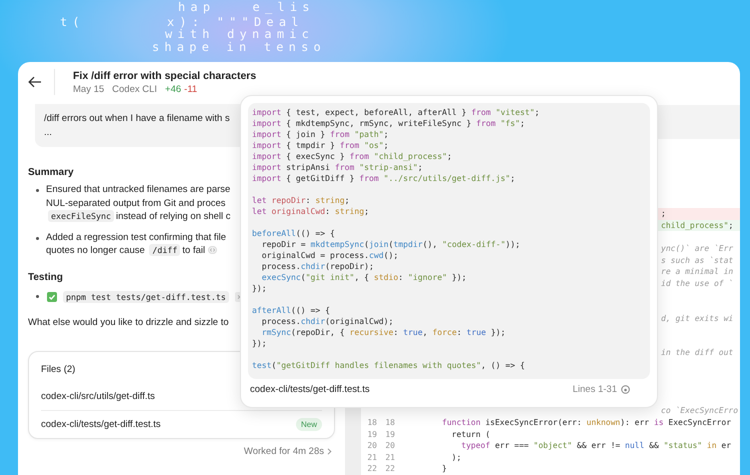 The height and width of the screenshot is (475, 750). What do you see at coordinates (338, 167) in the screenshot?
I see `code-line: import stripAnsi from "strip-ansi";` at bounding box center [338, 167].